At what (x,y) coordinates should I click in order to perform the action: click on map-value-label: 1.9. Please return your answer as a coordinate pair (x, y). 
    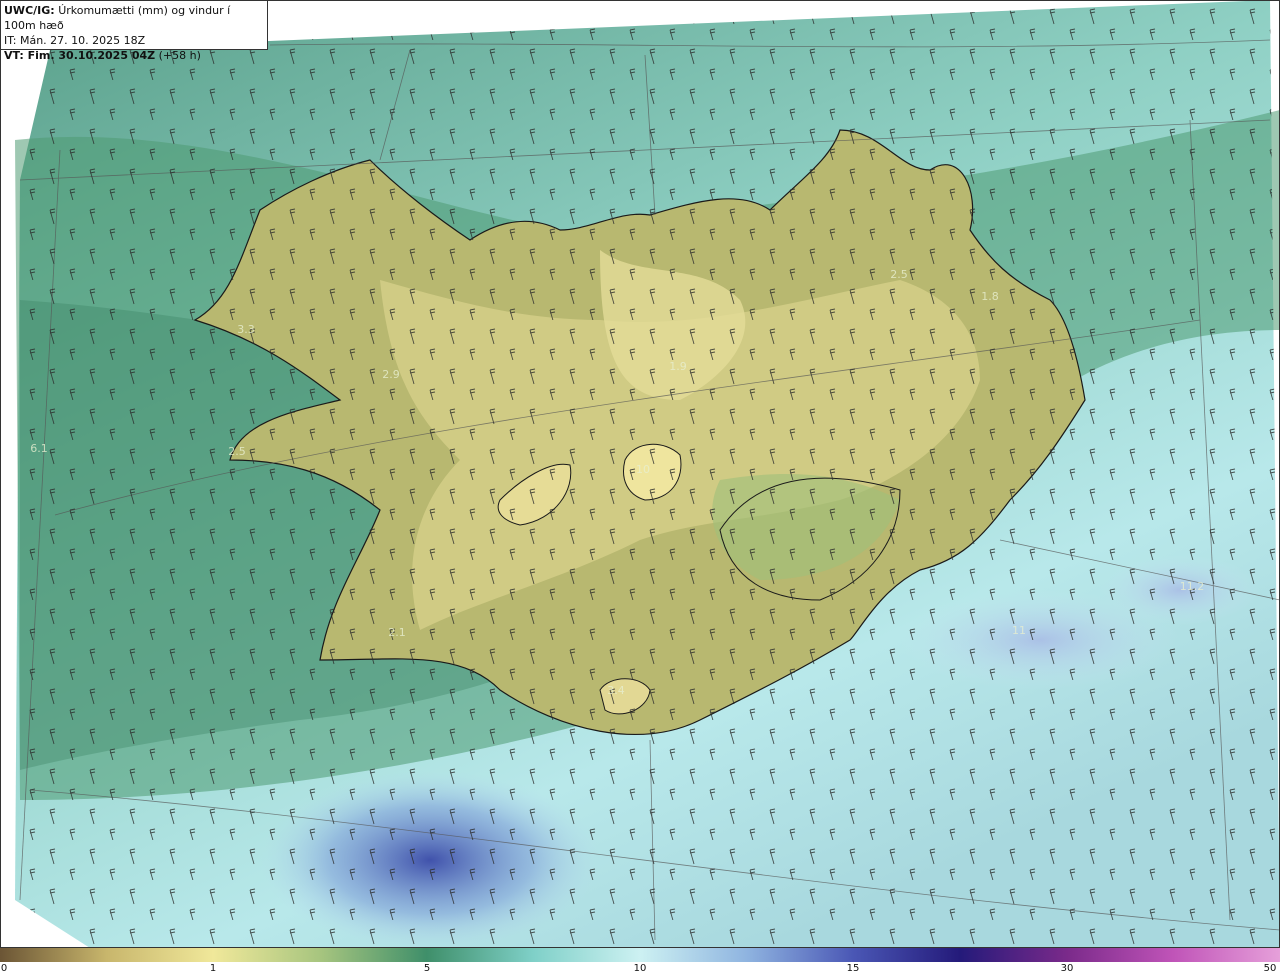
    Looking at the image, I should click on (678, 366).